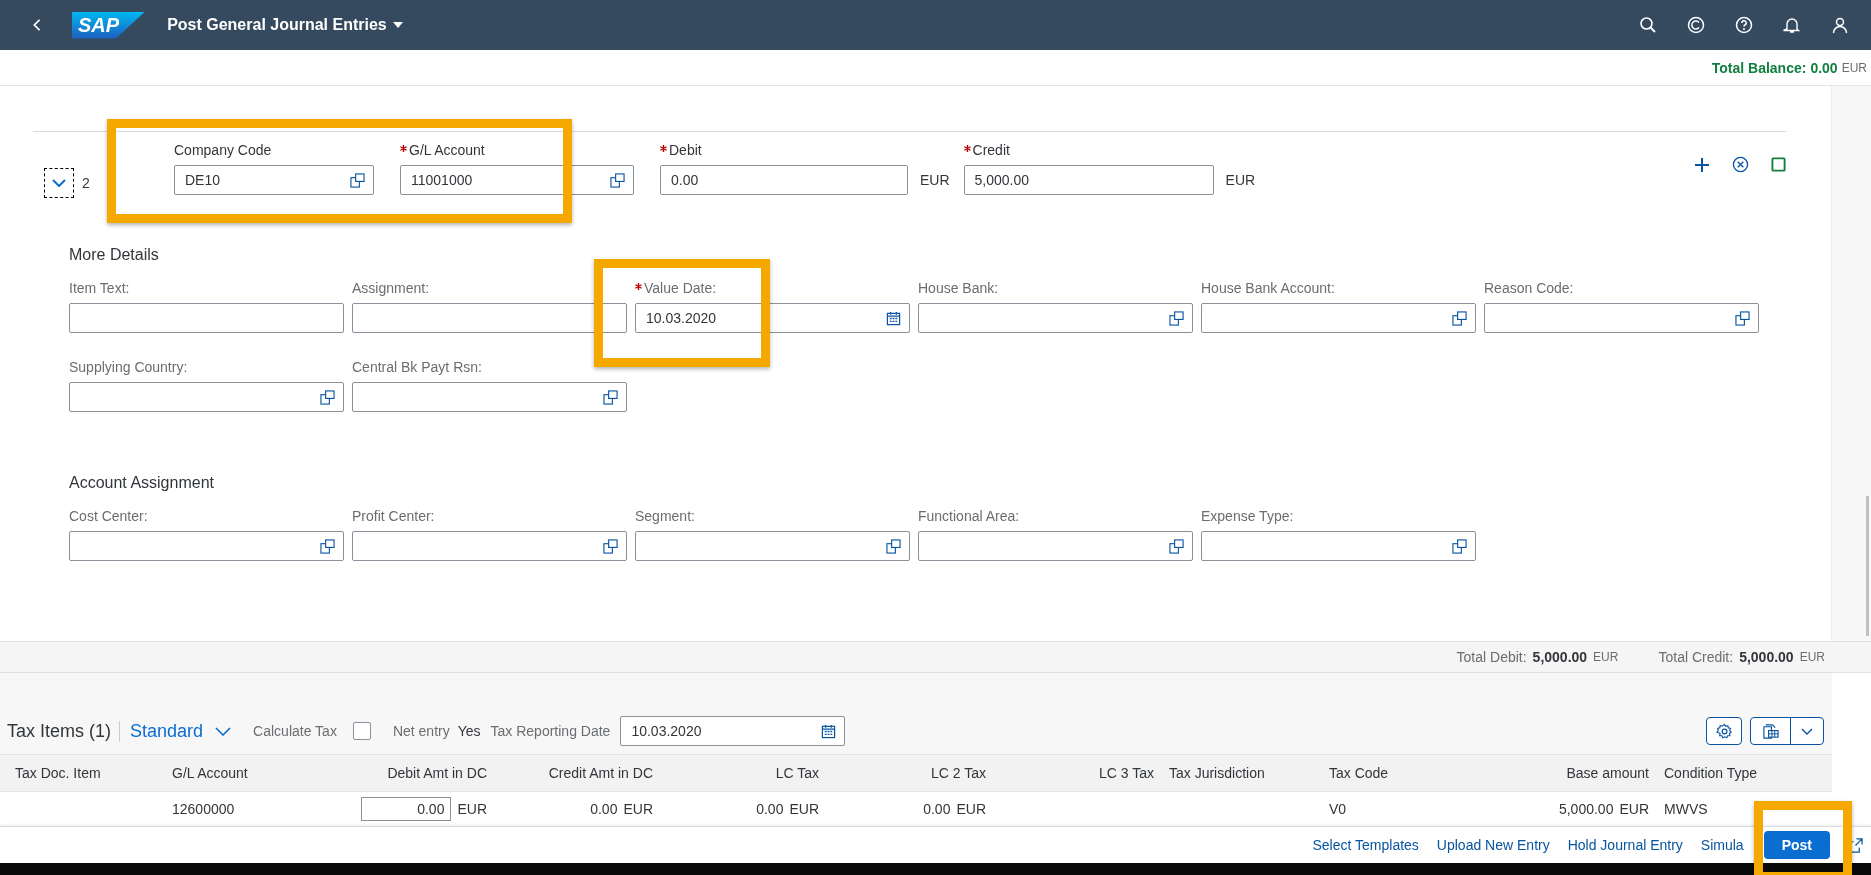  I want to click on delete-circle-icon, so click(1740, 164).